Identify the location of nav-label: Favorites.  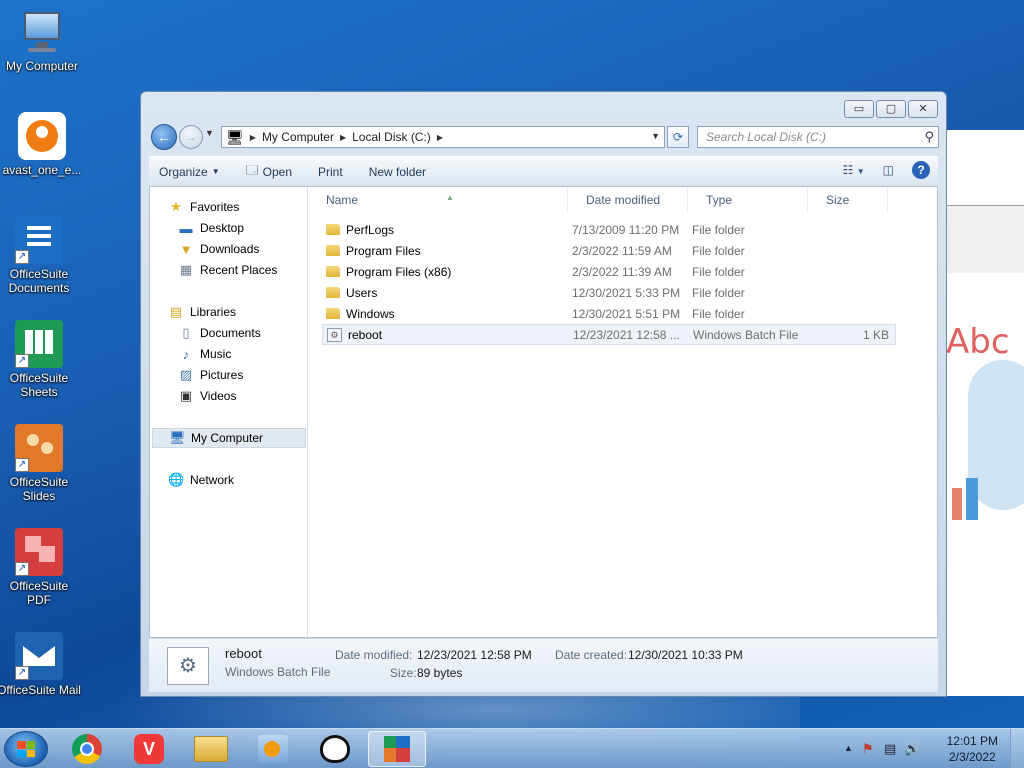
(215, 207).